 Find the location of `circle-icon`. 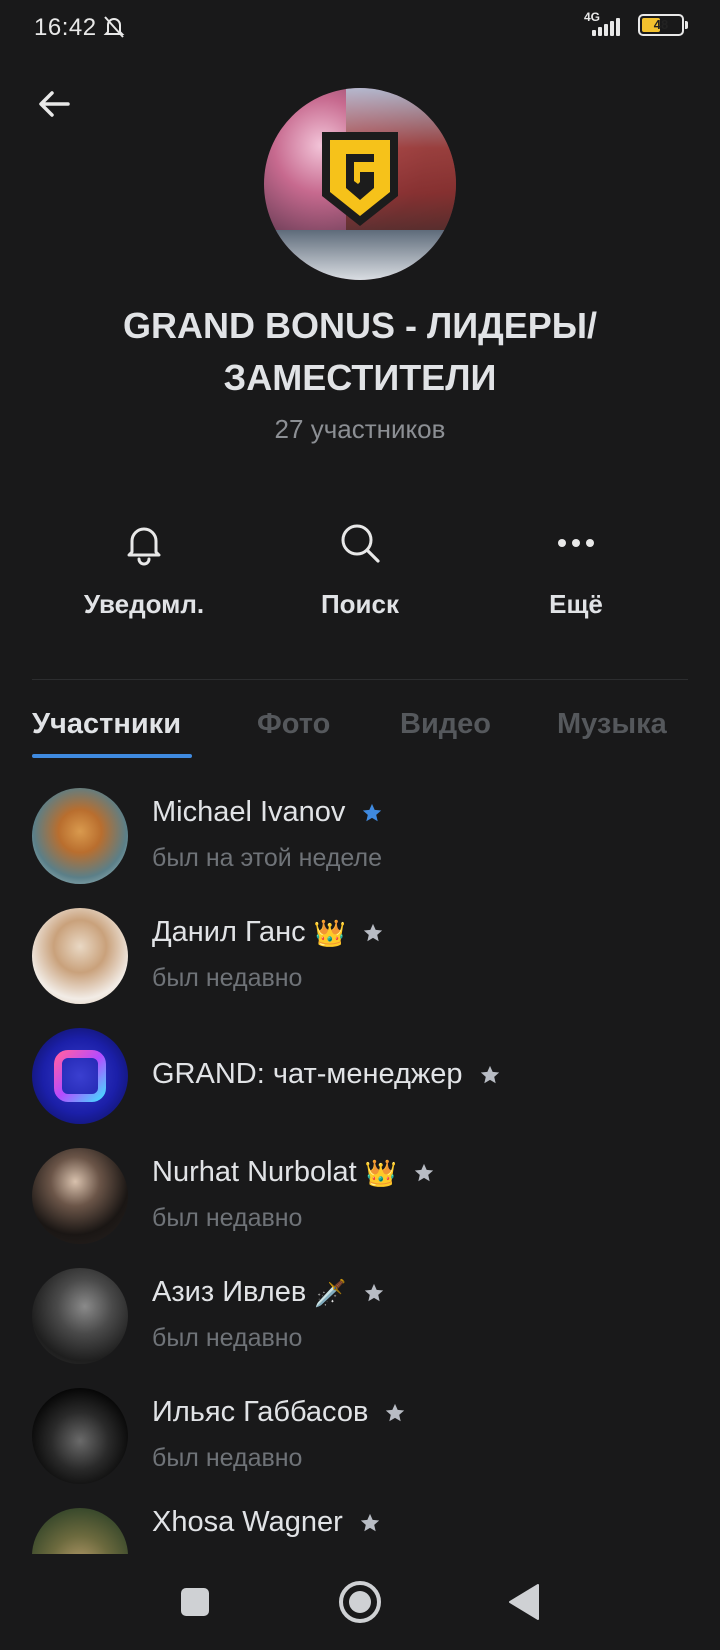

circle-icon is located at coordinates (360, 1602).